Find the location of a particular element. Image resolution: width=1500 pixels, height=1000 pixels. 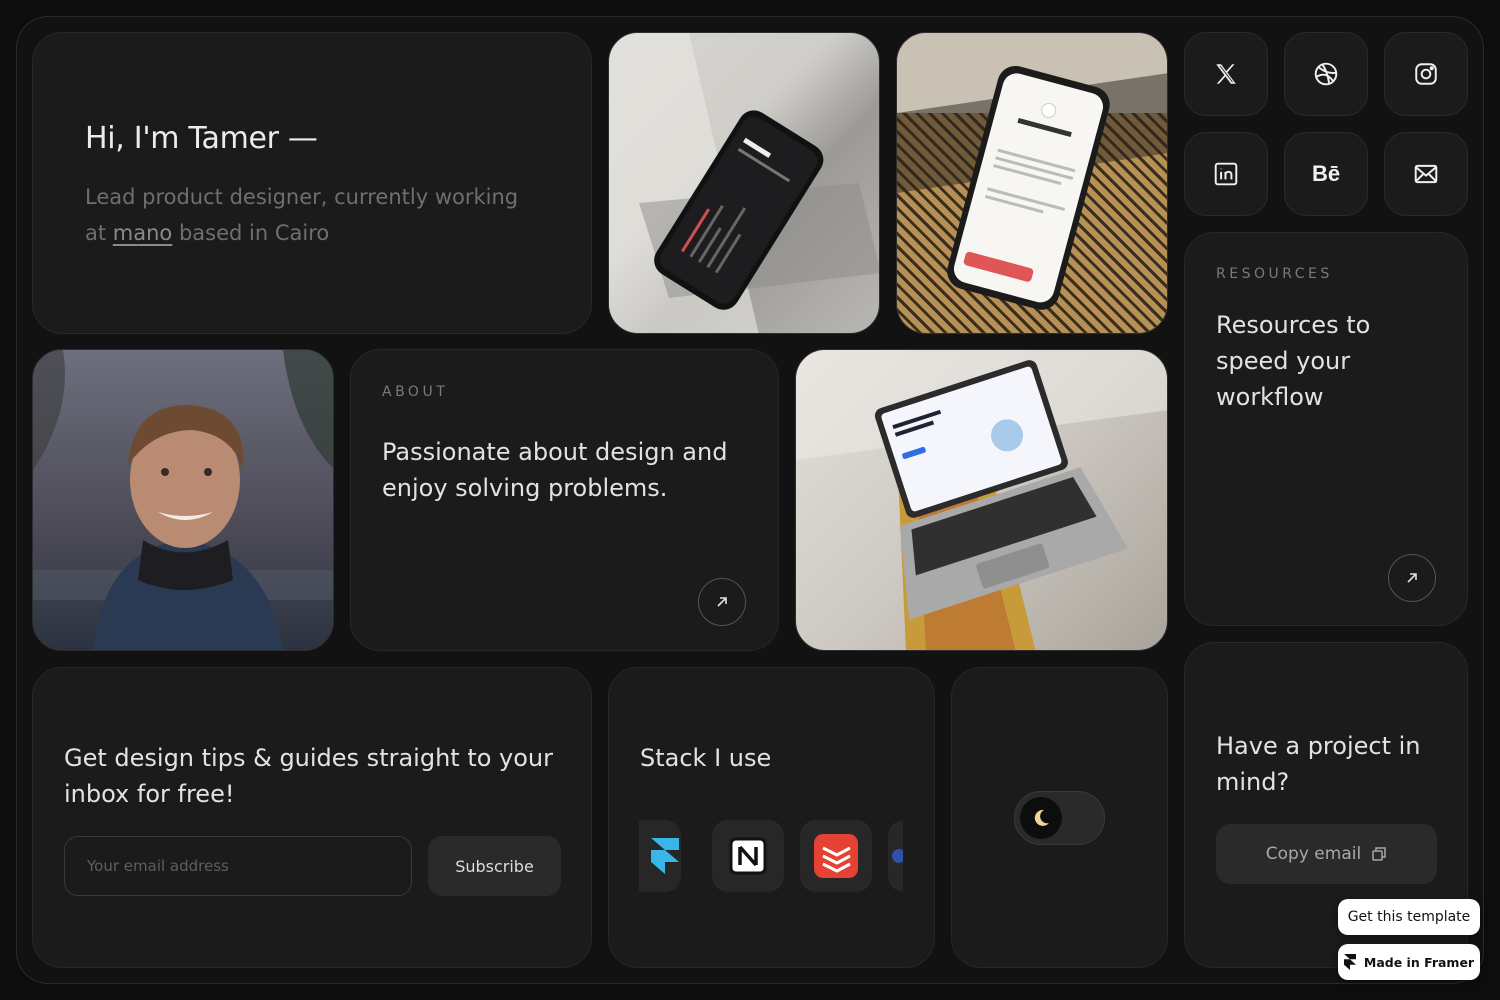

framer-icon is located at coordinates (665, 856).